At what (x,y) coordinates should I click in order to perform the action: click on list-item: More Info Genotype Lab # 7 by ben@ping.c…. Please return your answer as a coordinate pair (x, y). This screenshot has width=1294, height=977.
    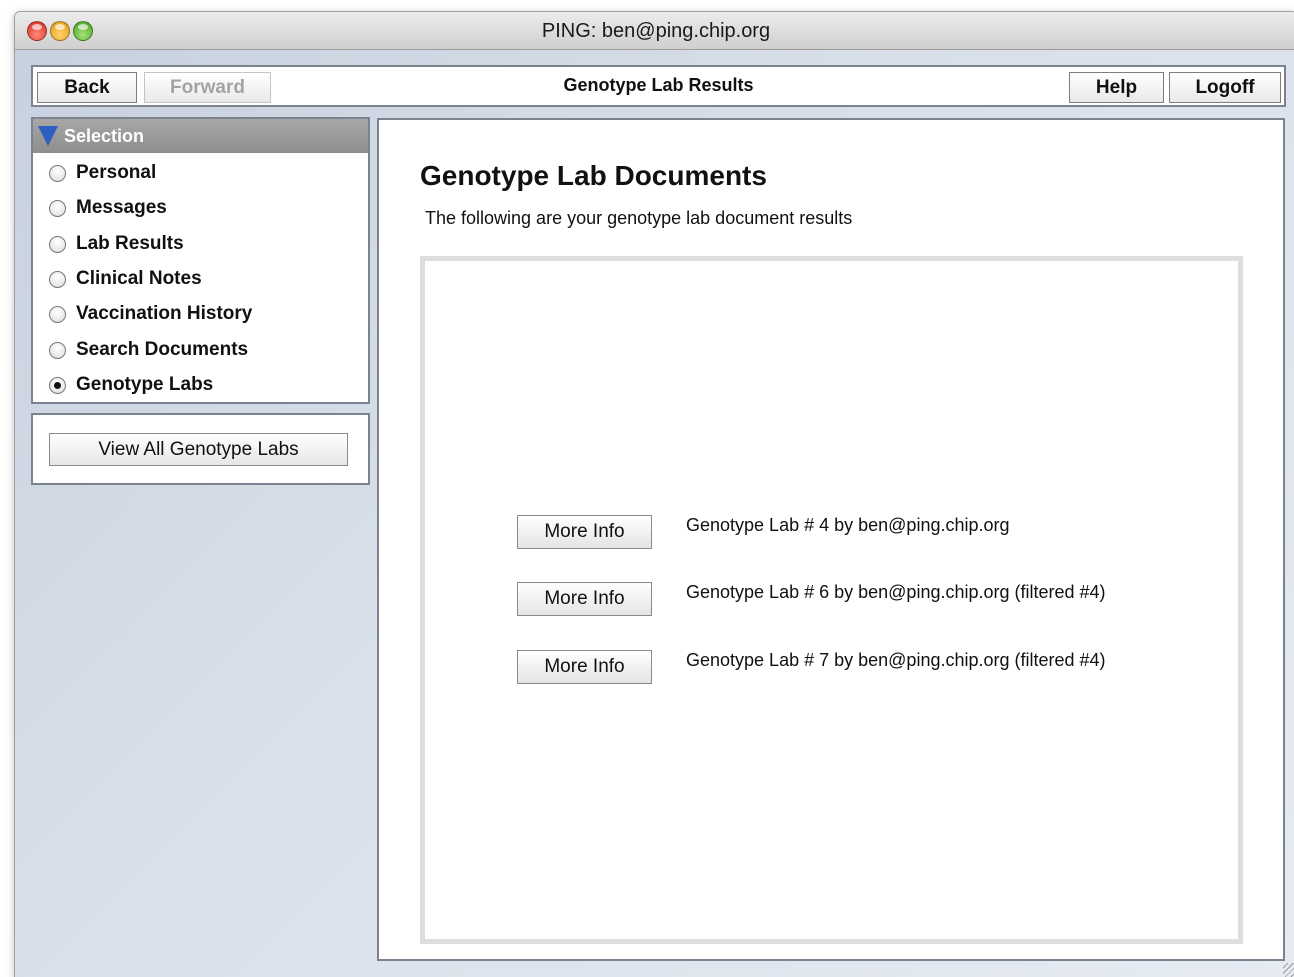
    Looking at the image, I should click on (867, 667).